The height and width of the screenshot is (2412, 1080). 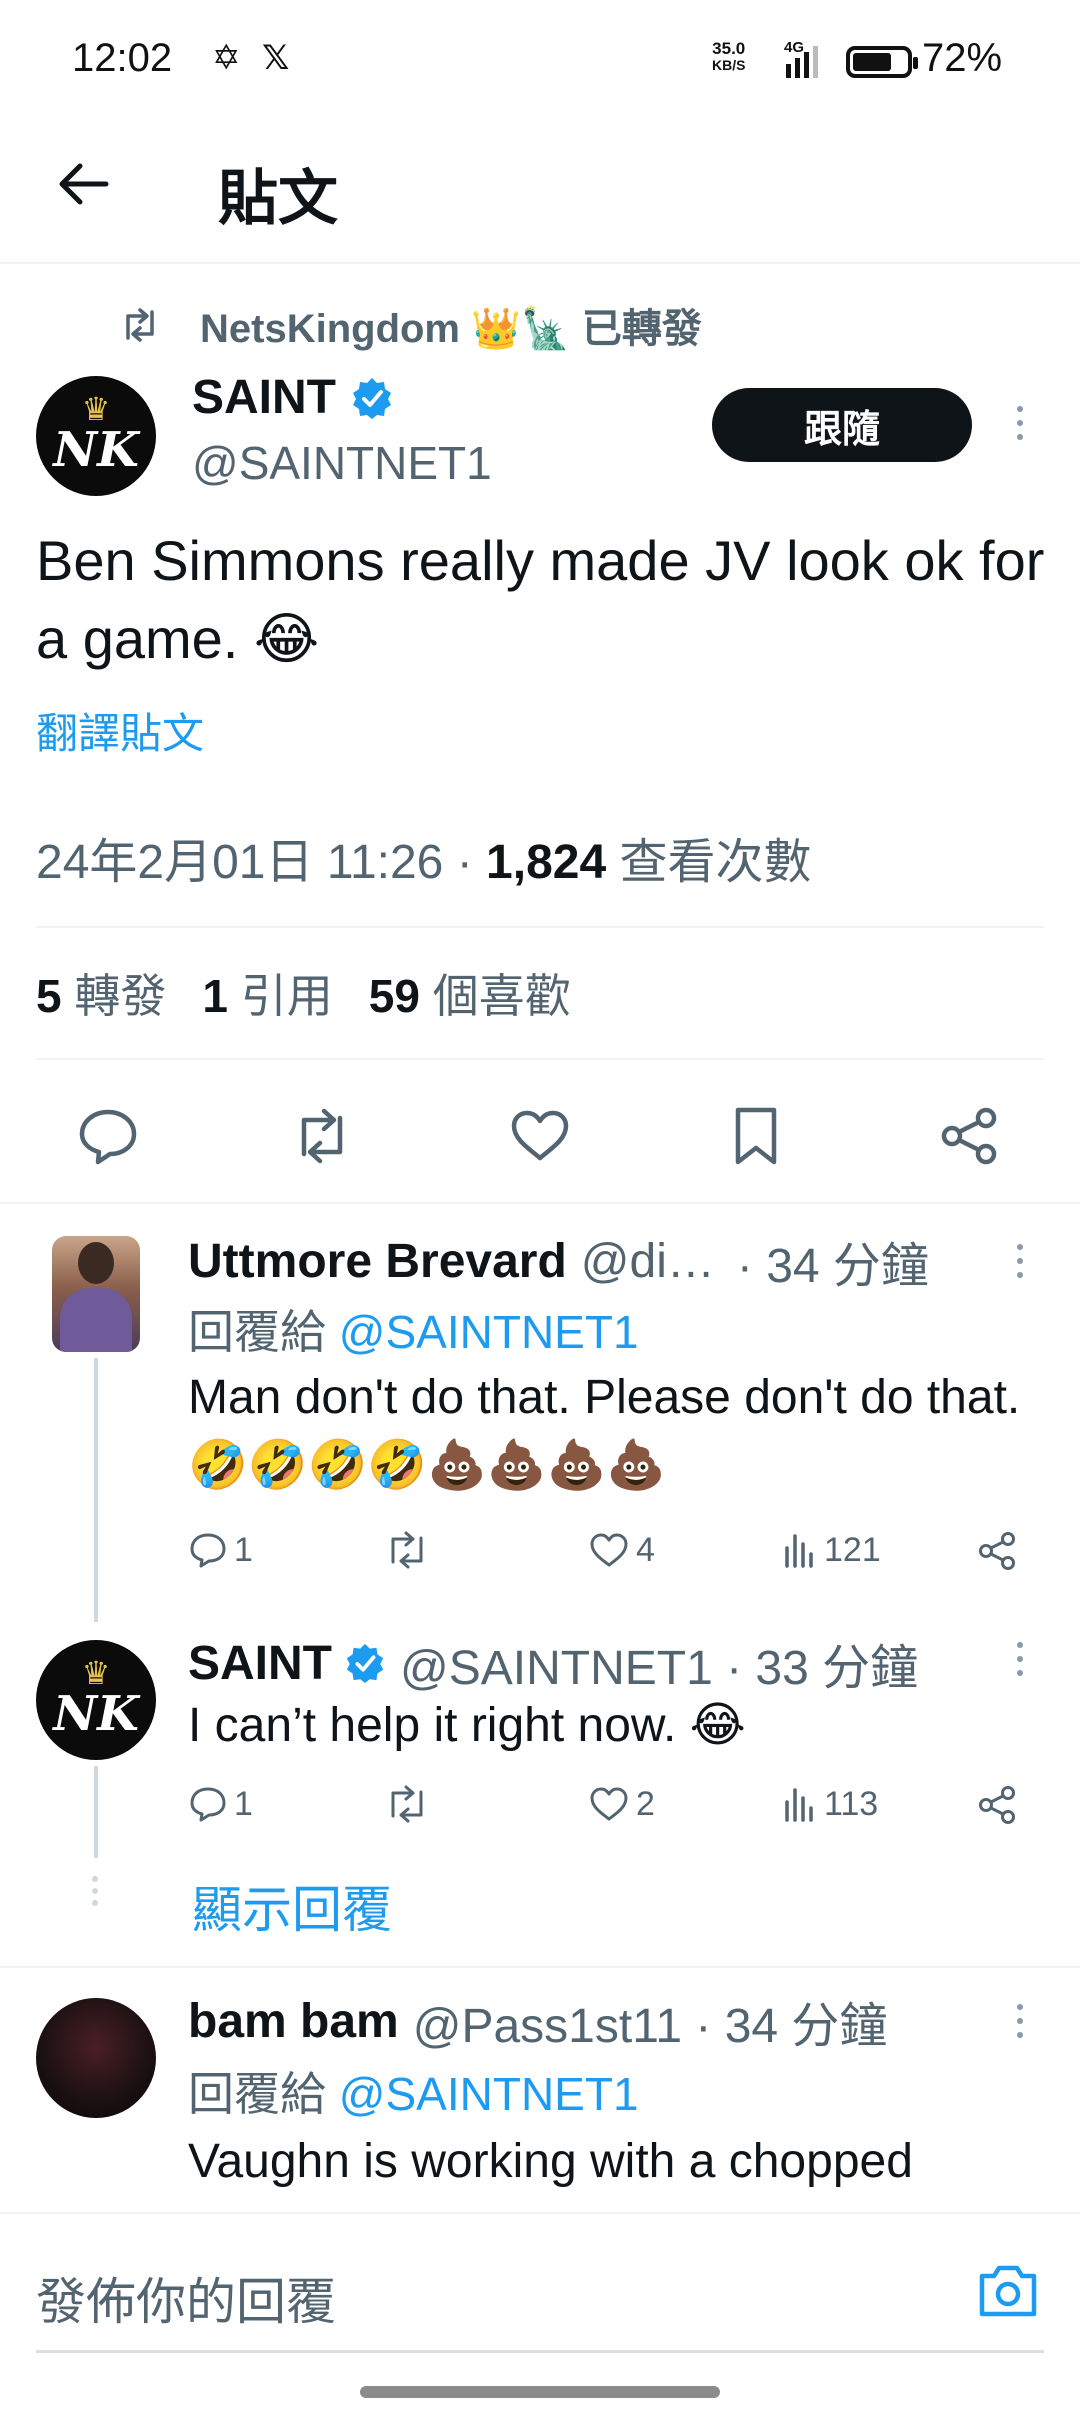 What do you see at coordinates (550, 2161) in the screenshot?
I see `reply-text: Vaughn is working with a chopped` at bounding box center [550, 2161].